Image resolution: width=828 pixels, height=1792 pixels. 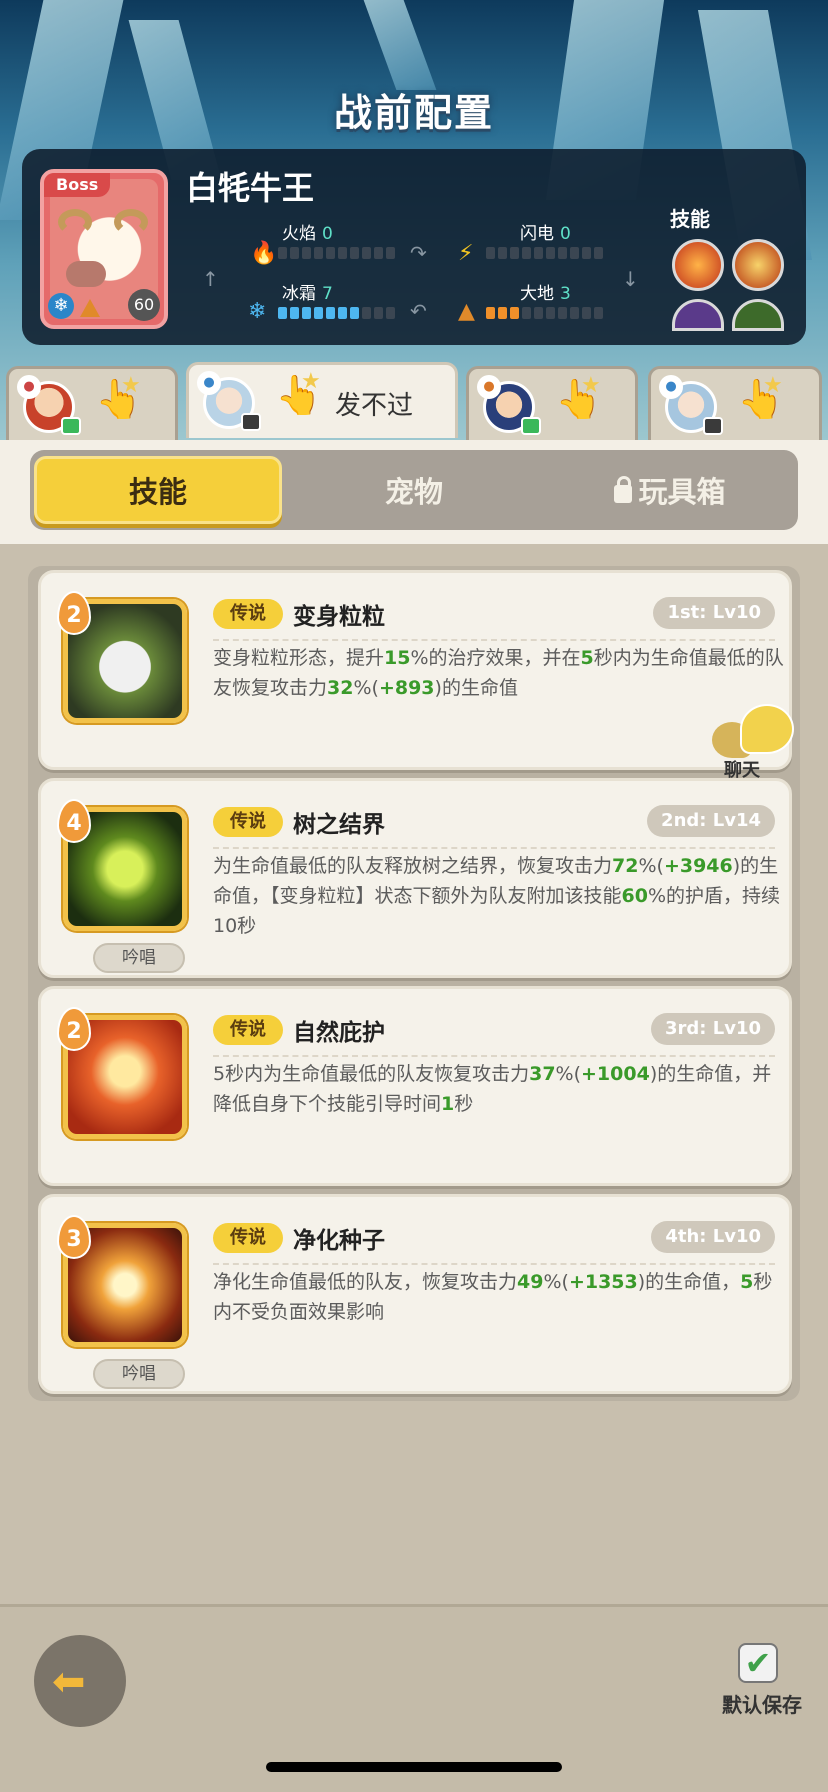 I want to click on earth-progress-bar, so click(x=544, y=313).